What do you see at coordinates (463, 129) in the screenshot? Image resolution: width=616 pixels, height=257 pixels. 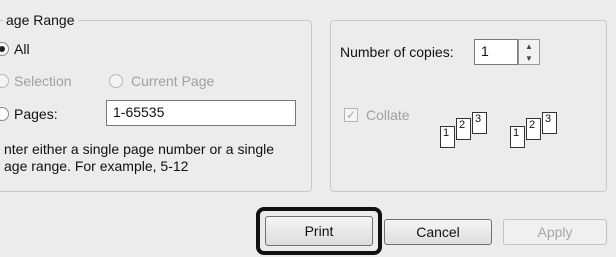 I see `collate-page-1b: 2` at bounding box center [463, 129].